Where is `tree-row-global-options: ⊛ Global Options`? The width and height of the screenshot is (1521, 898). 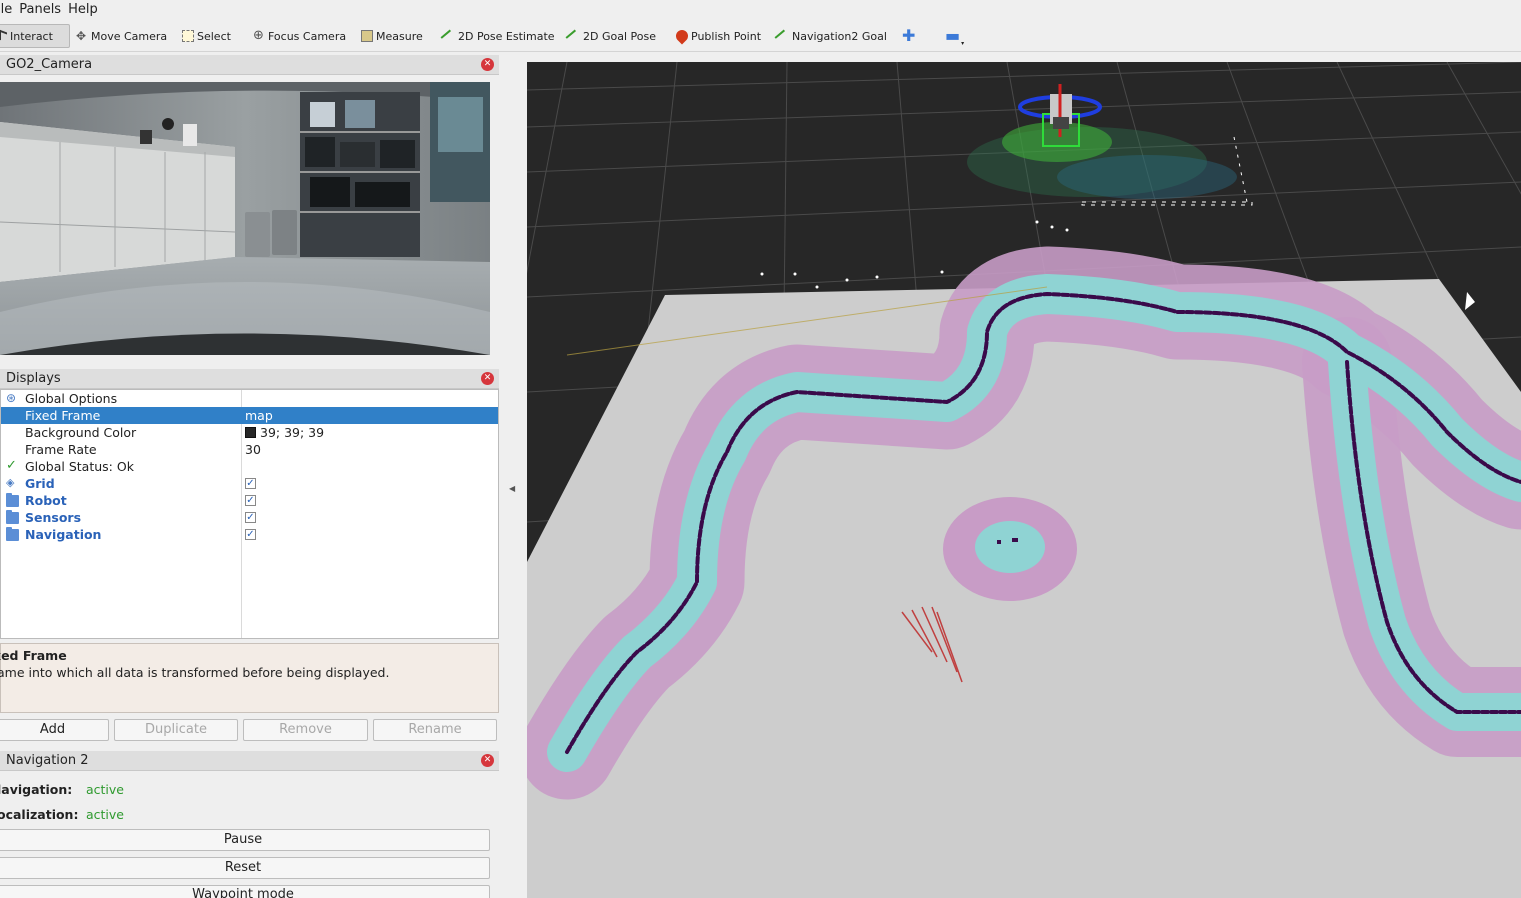
tree-row-global-options: ⊛ Global Options is located at coordinates (249, 398).